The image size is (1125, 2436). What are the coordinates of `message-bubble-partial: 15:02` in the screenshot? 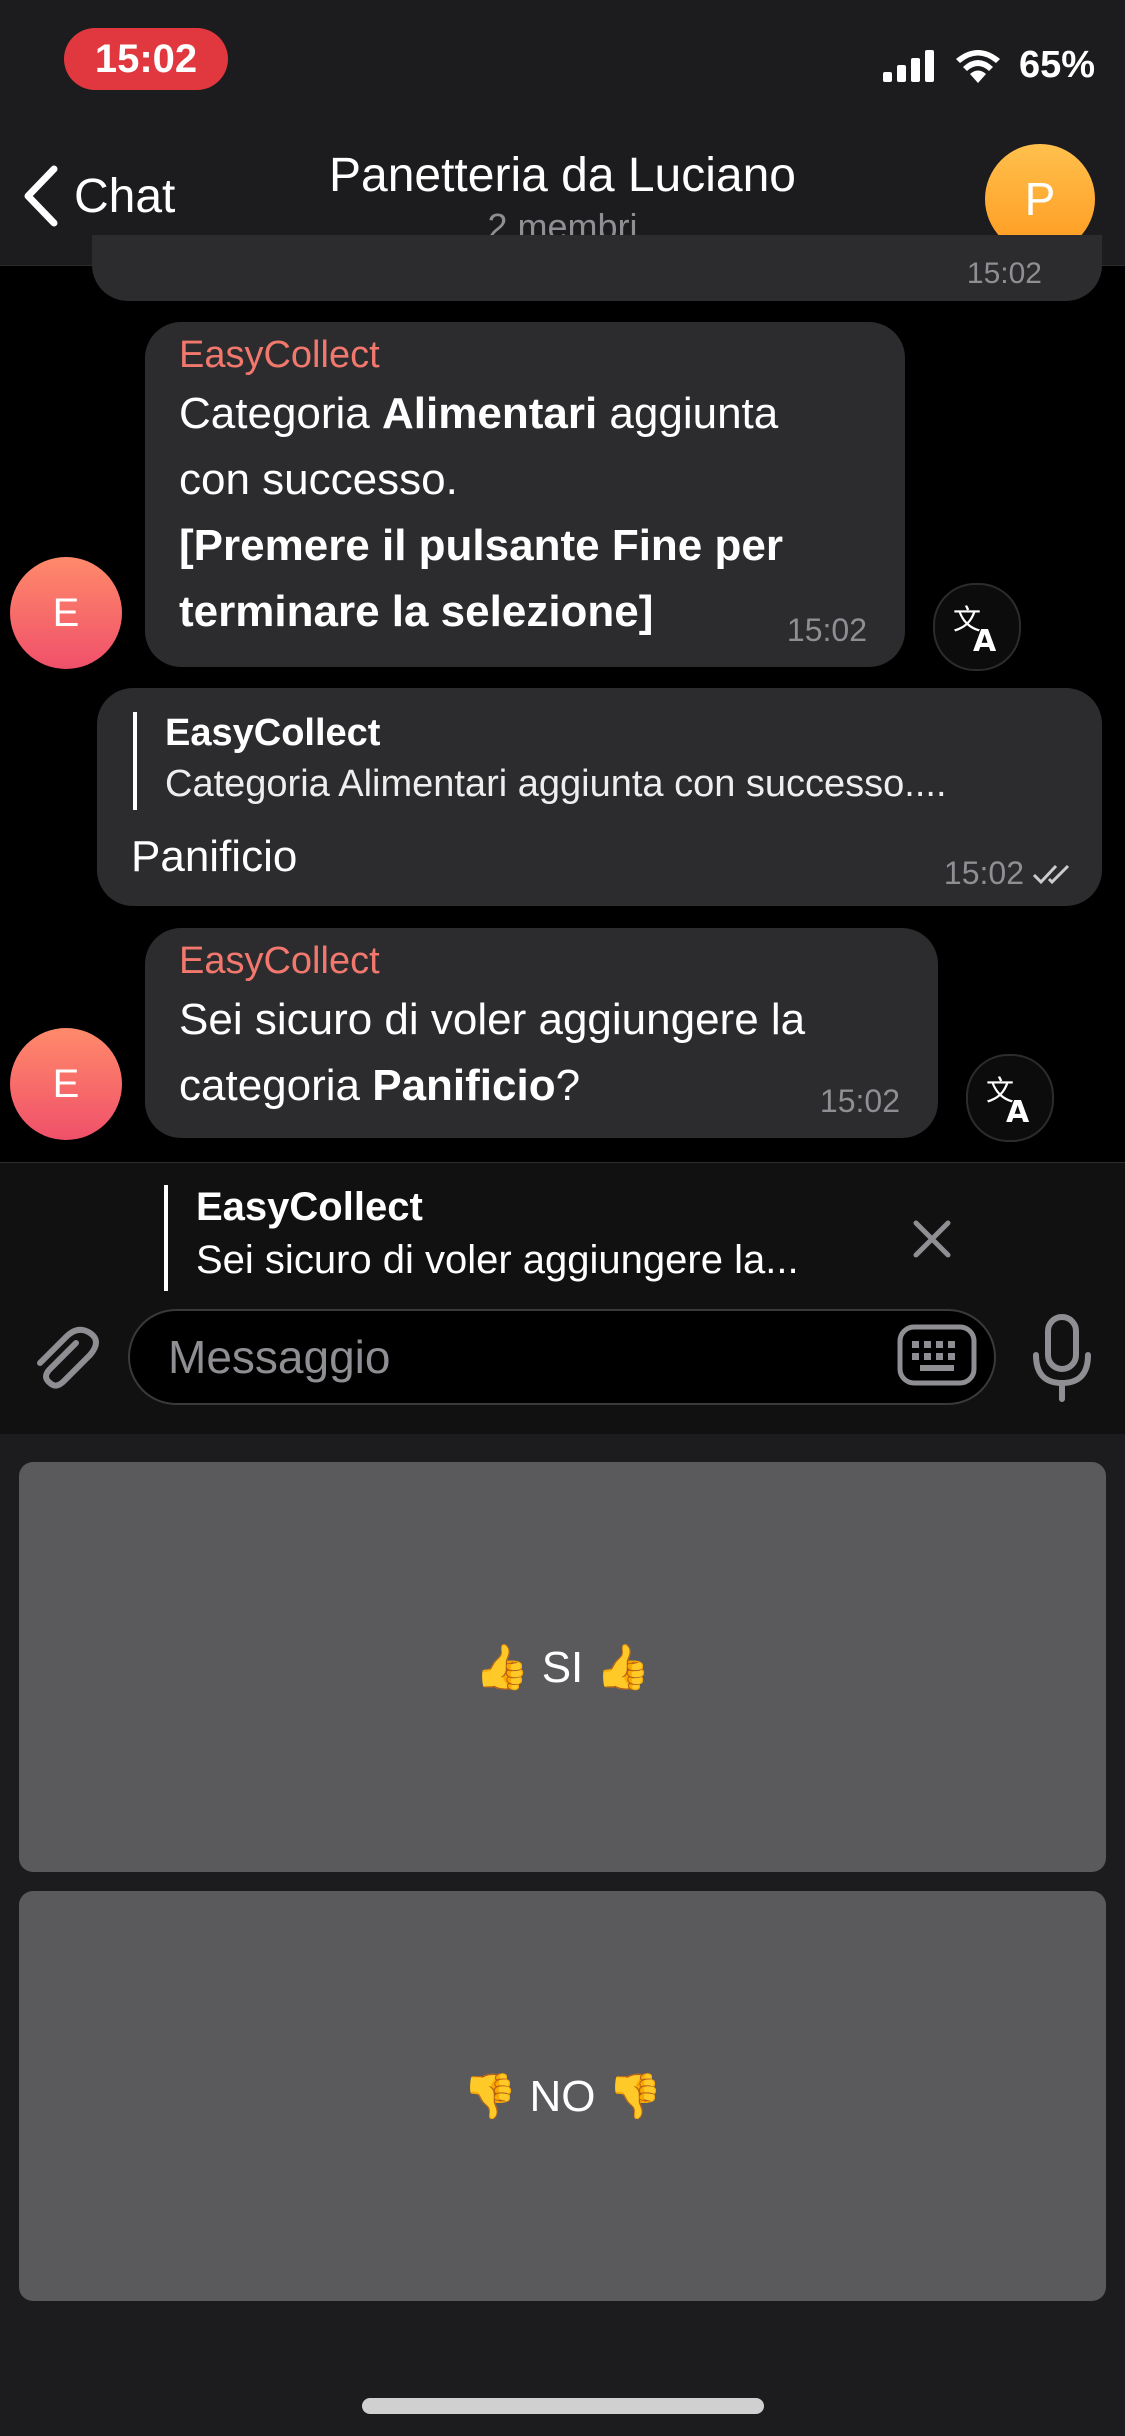 It's located at (597, 268).